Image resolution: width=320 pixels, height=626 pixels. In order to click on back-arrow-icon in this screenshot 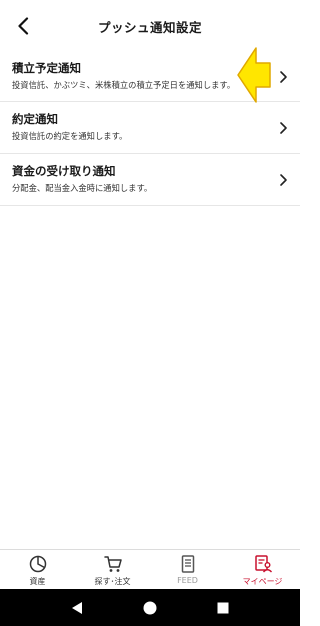, I will do `click(23, 26)`.